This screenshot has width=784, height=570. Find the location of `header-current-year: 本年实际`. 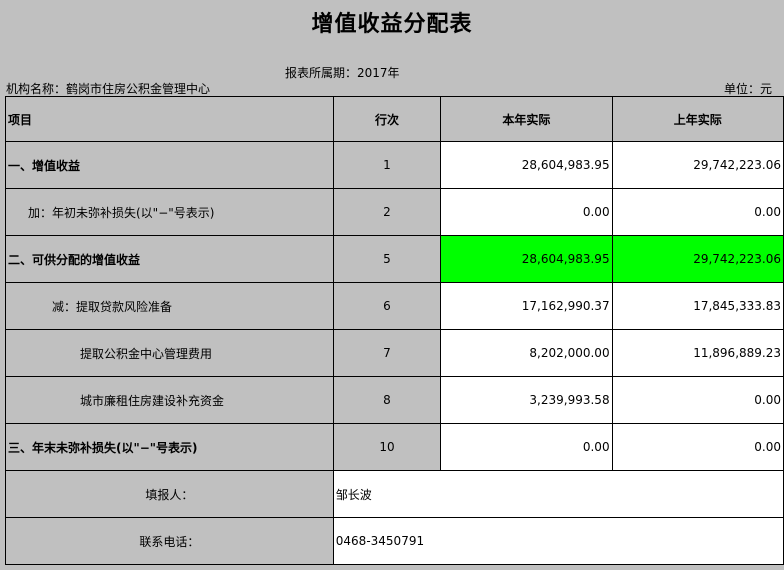

header-current-year: 本年实际 is located at coordinates (526, 119).